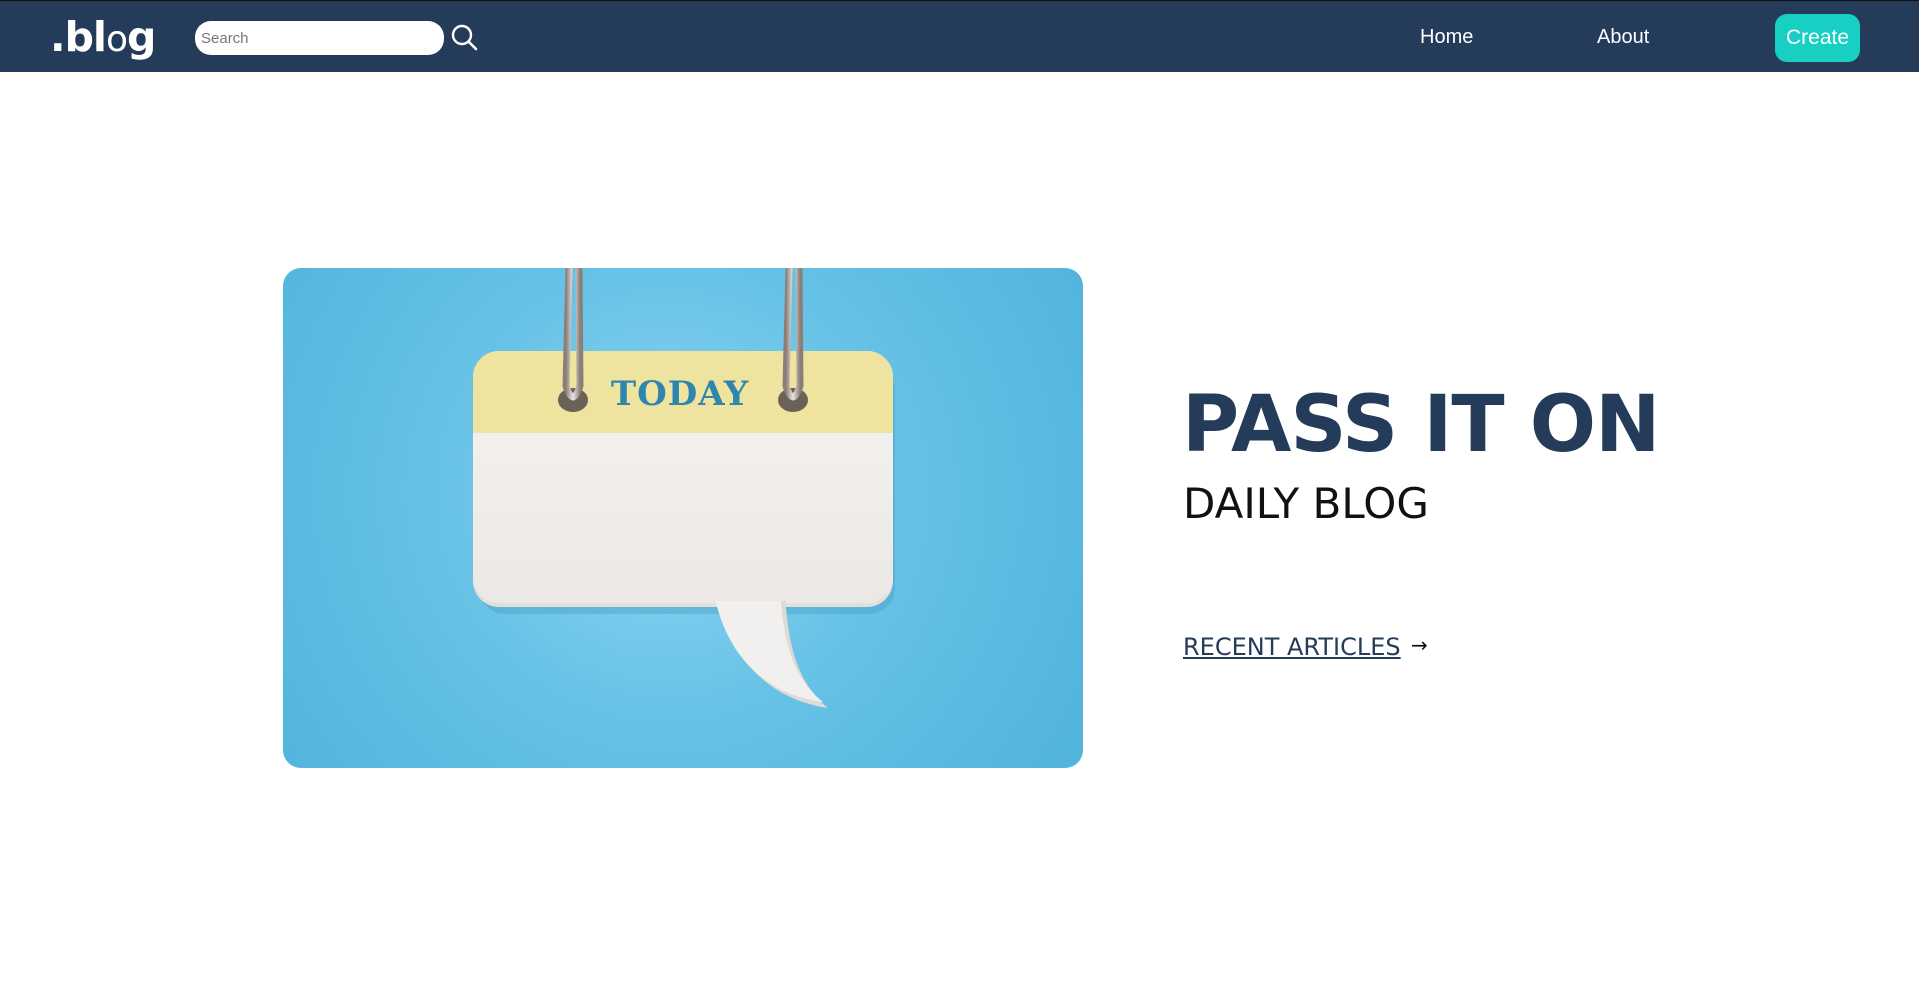 This screenshot has width=1919, height=994. Describe the element at coordinates (1623, 37) in the screenshot. I see `nav-about-link: About` at that location.